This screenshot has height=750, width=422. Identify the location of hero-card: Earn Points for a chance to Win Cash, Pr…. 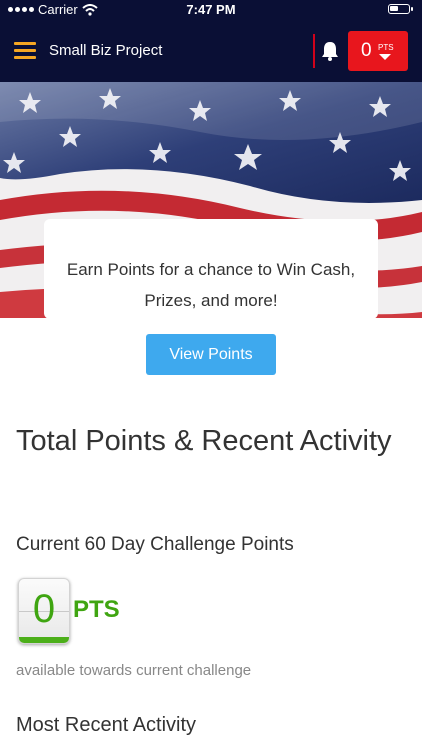
(211, 269).